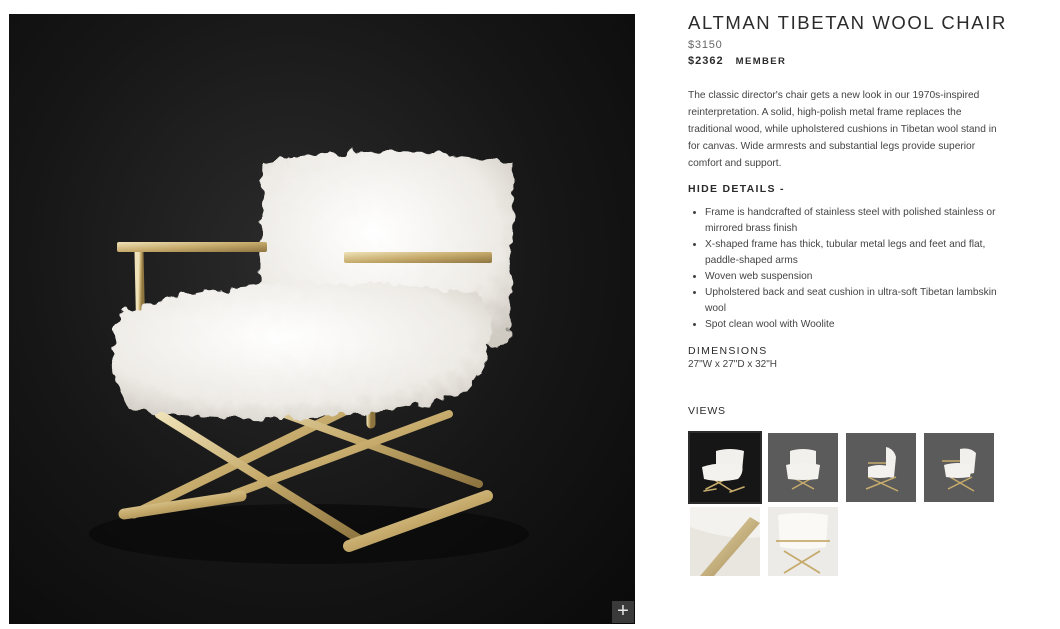  Describe the element at coordinates (847, 22) in the screenshot. I see `product-title: ALTMAN TIBETAN WOOL CHAIR` at that location.